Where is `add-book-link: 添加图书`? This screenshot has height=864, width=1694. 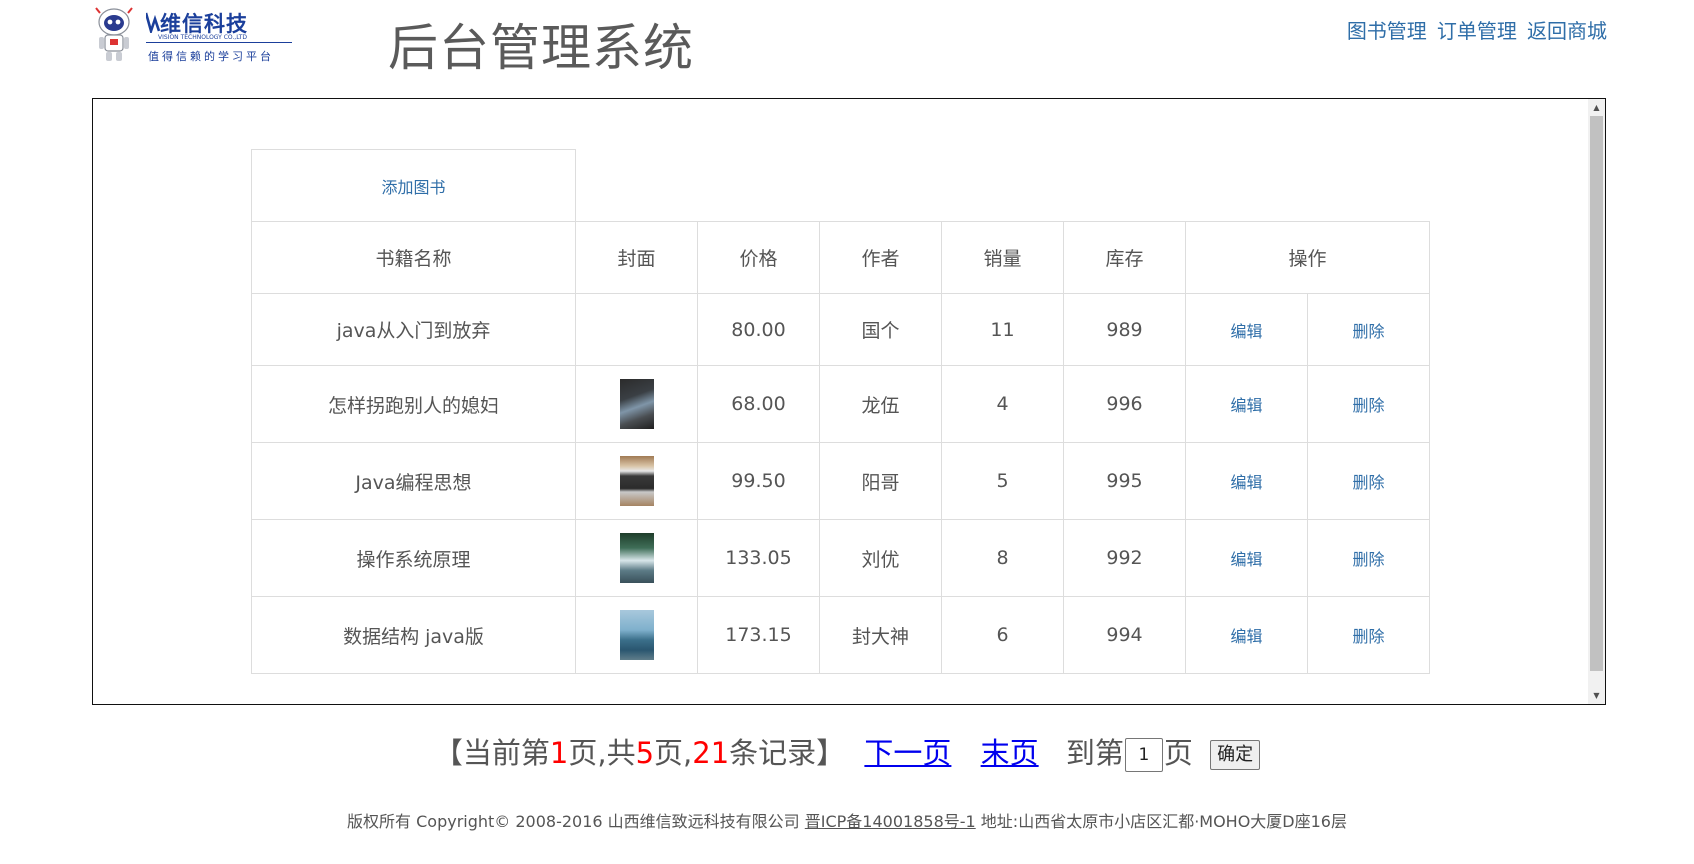 add-book-link: 添加图书 is located at coordinates (413, 187).